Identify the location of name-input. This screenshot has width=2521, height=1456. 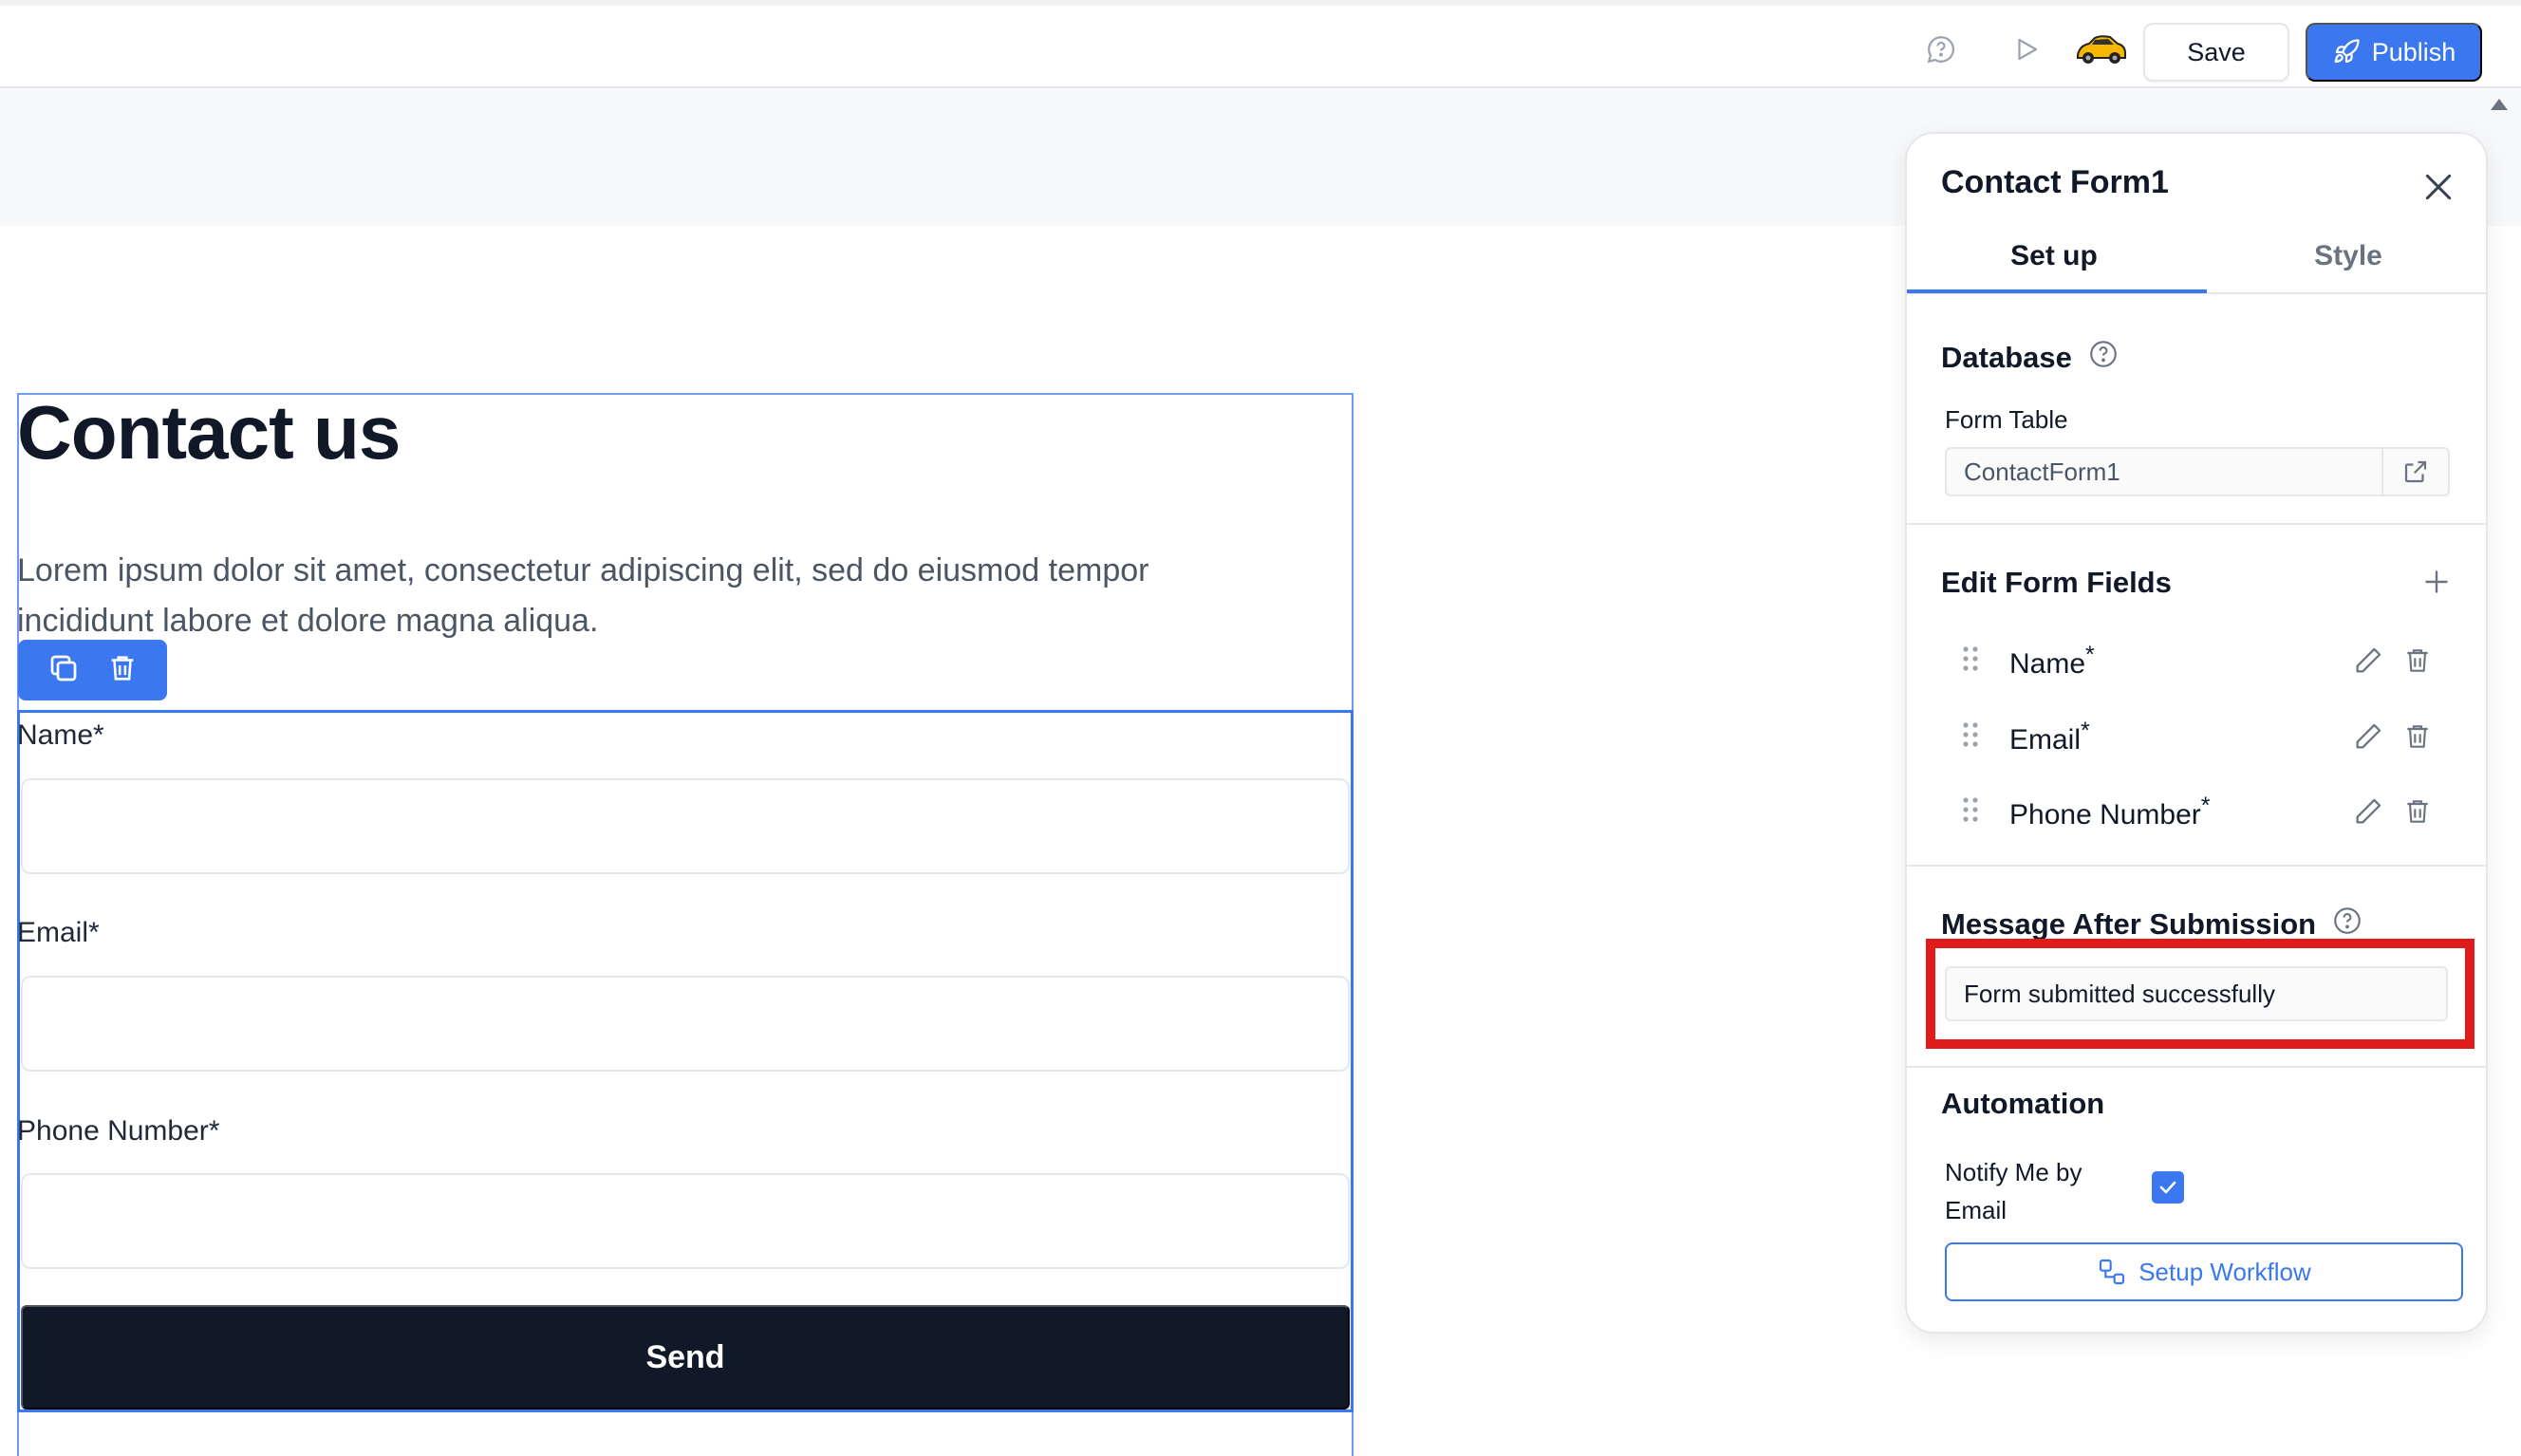
(685, 826).